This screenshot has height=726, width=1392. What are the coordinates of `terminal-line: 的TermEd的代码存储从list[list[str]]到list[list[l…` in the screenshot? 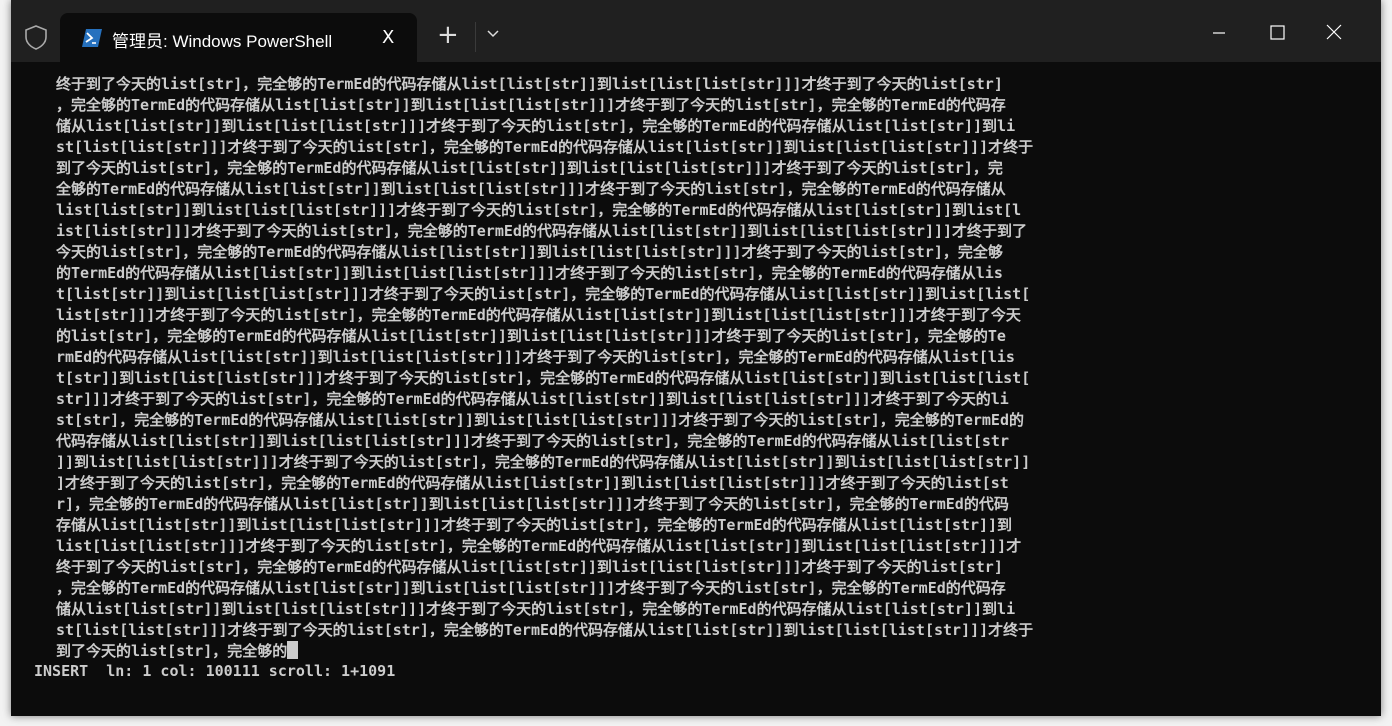 It's located at (529, 273).